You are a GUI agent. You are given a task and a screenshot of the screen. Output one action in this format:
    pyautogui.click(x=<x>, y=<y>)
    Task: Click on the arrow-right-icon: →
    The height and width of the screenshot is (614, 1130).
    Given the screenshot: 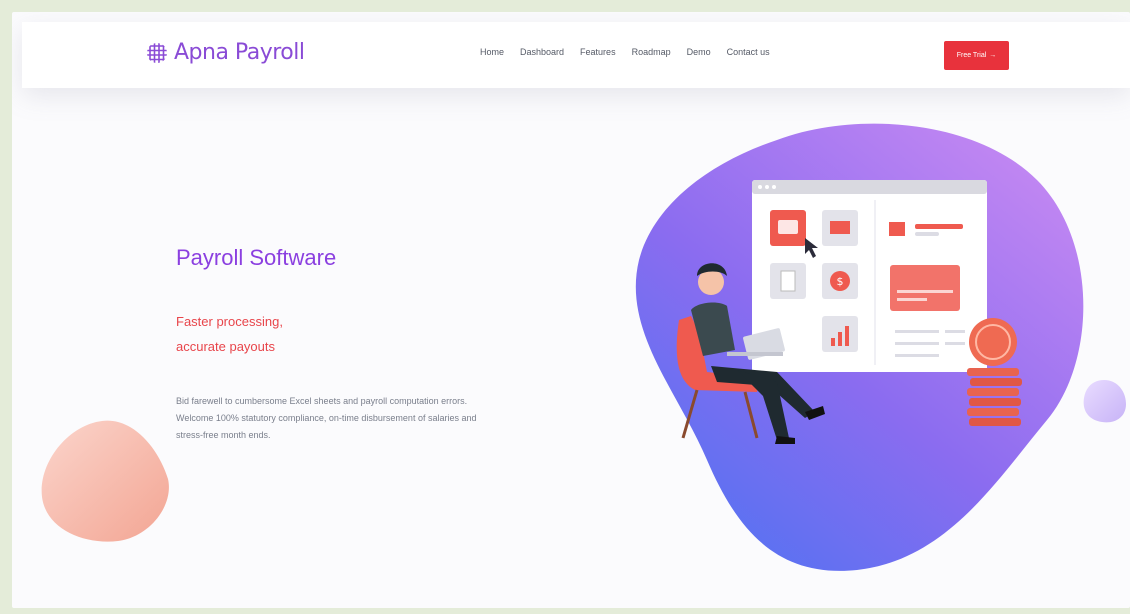 What is the action you would take?
    pyautogui.click(x=993, y=55)
    